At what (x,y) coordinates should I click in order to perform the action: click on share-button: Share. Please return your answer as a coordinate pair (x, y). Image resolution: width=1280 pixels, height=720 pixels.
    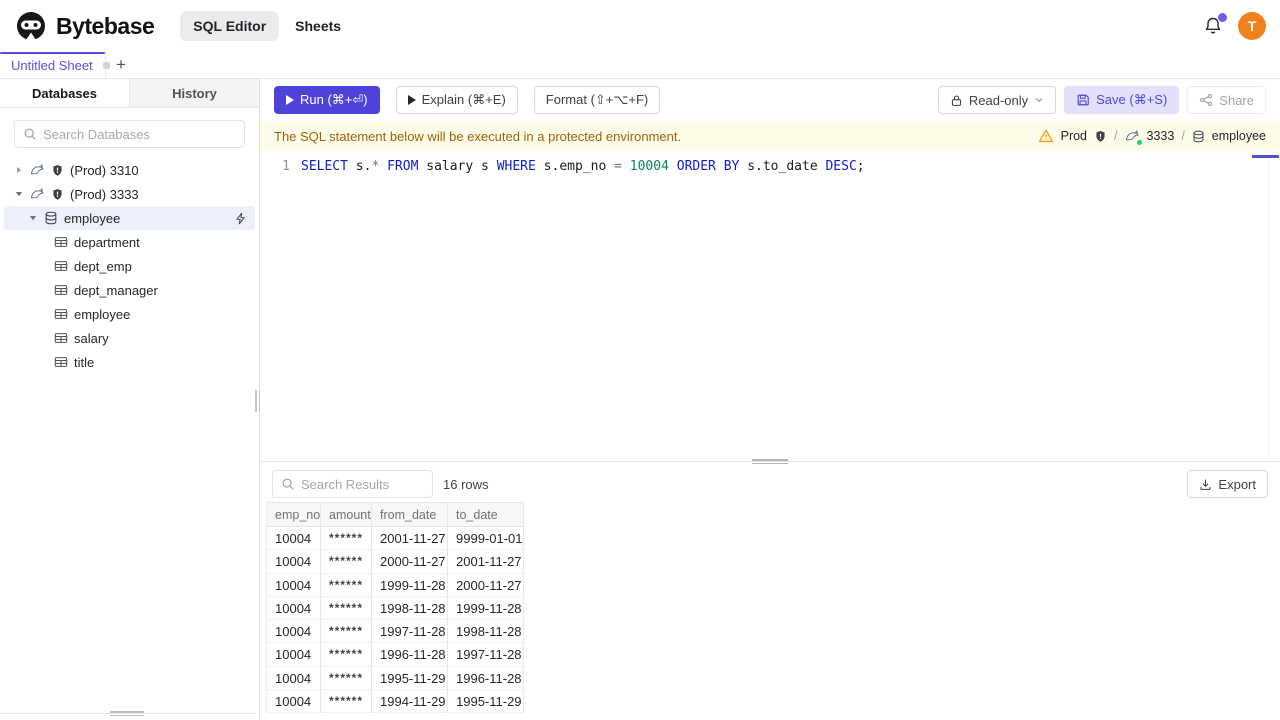
    Looking at the image, I should click on (1226, 100).